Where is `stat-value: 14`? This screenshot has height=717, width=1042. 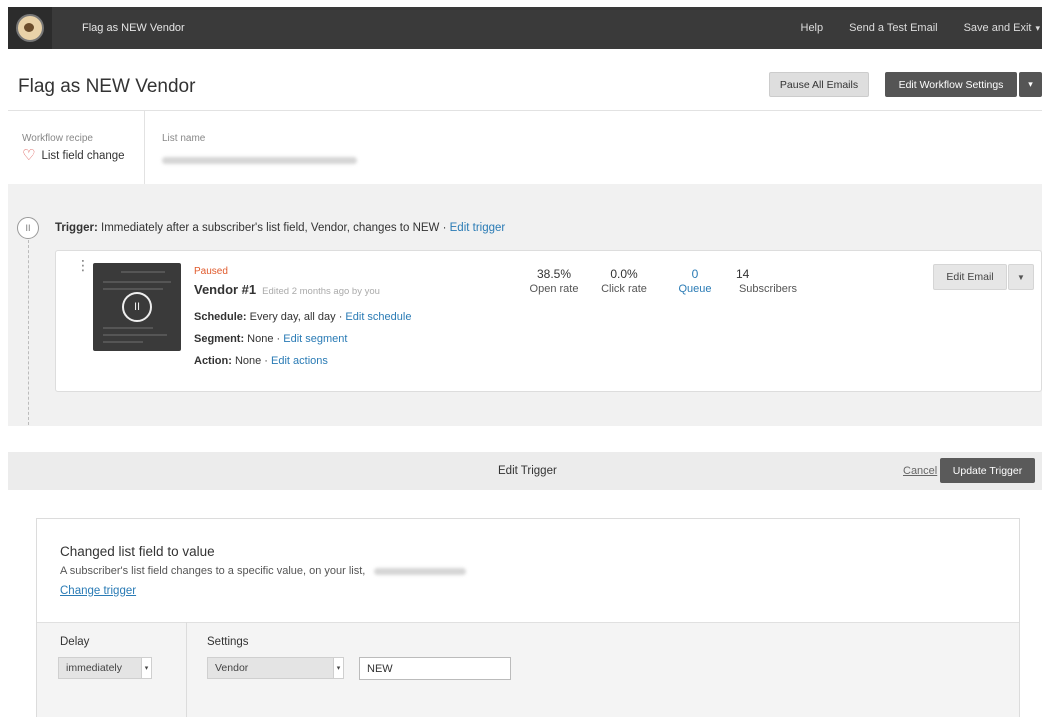 stat-value: 14 is located at coordinates (743, 274).